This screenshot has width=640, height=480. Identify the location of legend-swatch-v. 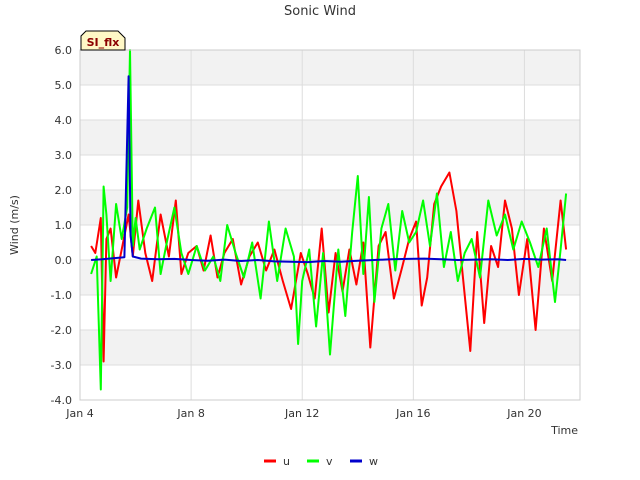
(313, 461).